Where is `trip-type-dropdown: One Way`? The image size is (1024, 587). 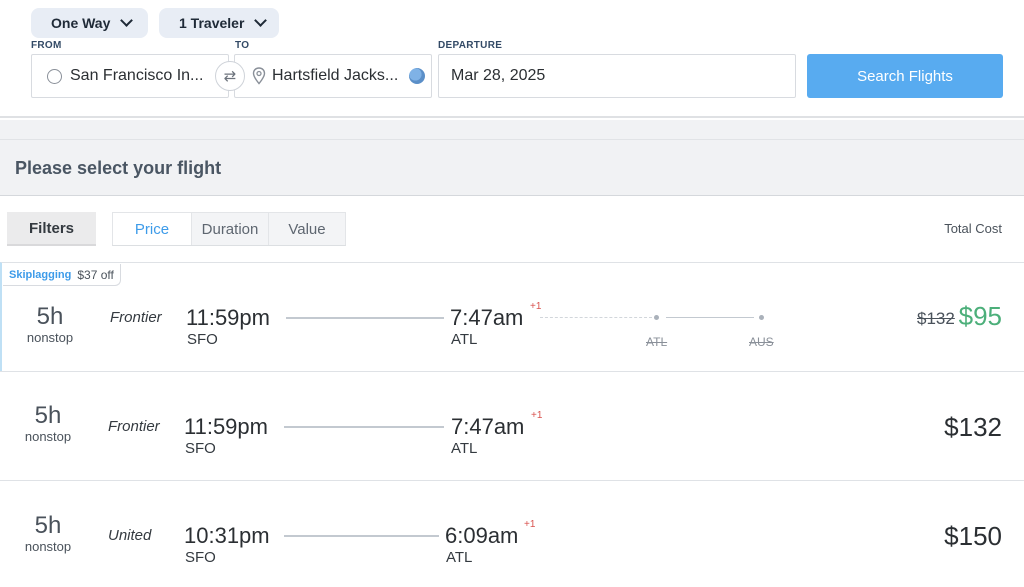 trip-type-dropdown: One Way is located at coordinates (89, 23).